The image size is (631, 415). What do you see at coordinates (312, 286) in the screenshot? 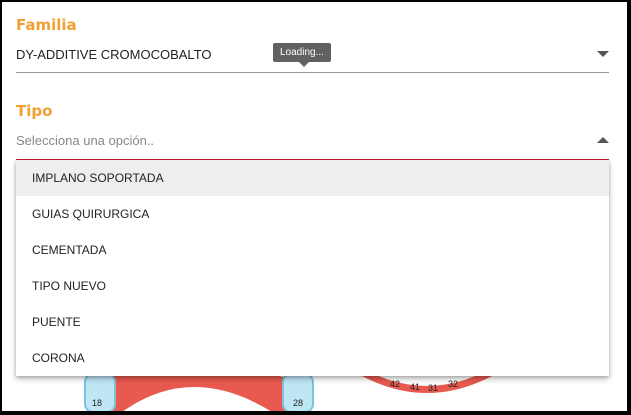
I see `tipo-option: TIPO NUEVO` at bounding box center [312, 286].